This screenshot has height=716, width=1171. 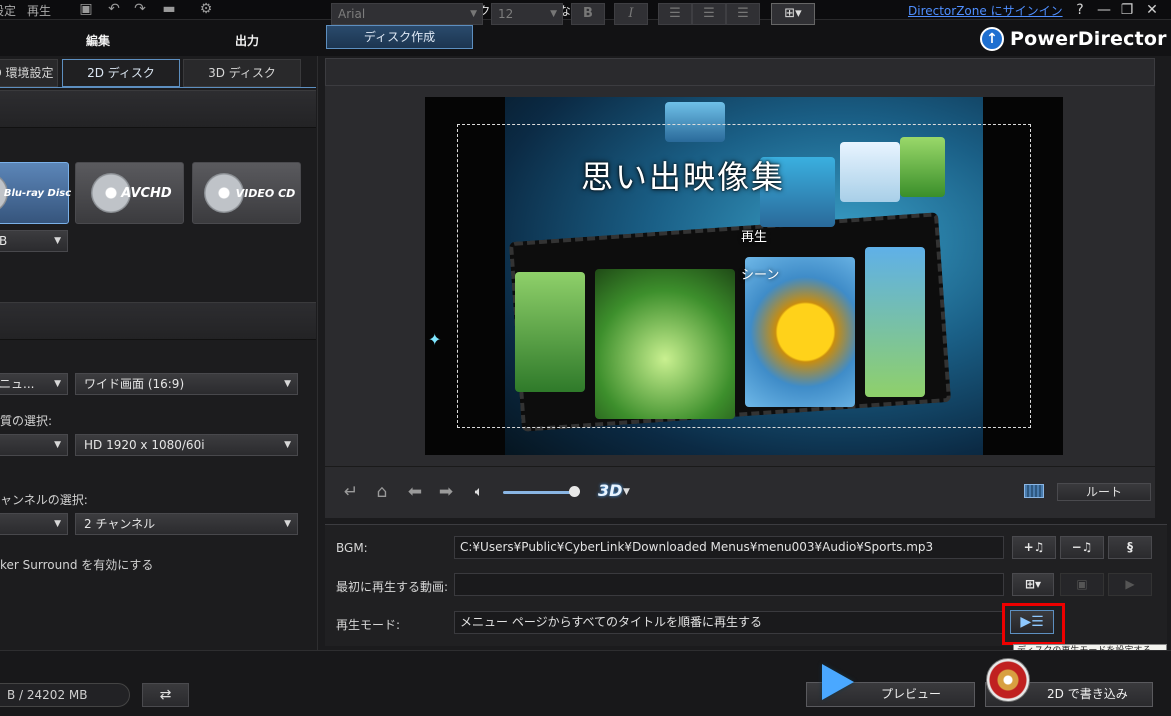 I want to click on navigation-arrow-icon: ✦, so click(x=434, y=339).